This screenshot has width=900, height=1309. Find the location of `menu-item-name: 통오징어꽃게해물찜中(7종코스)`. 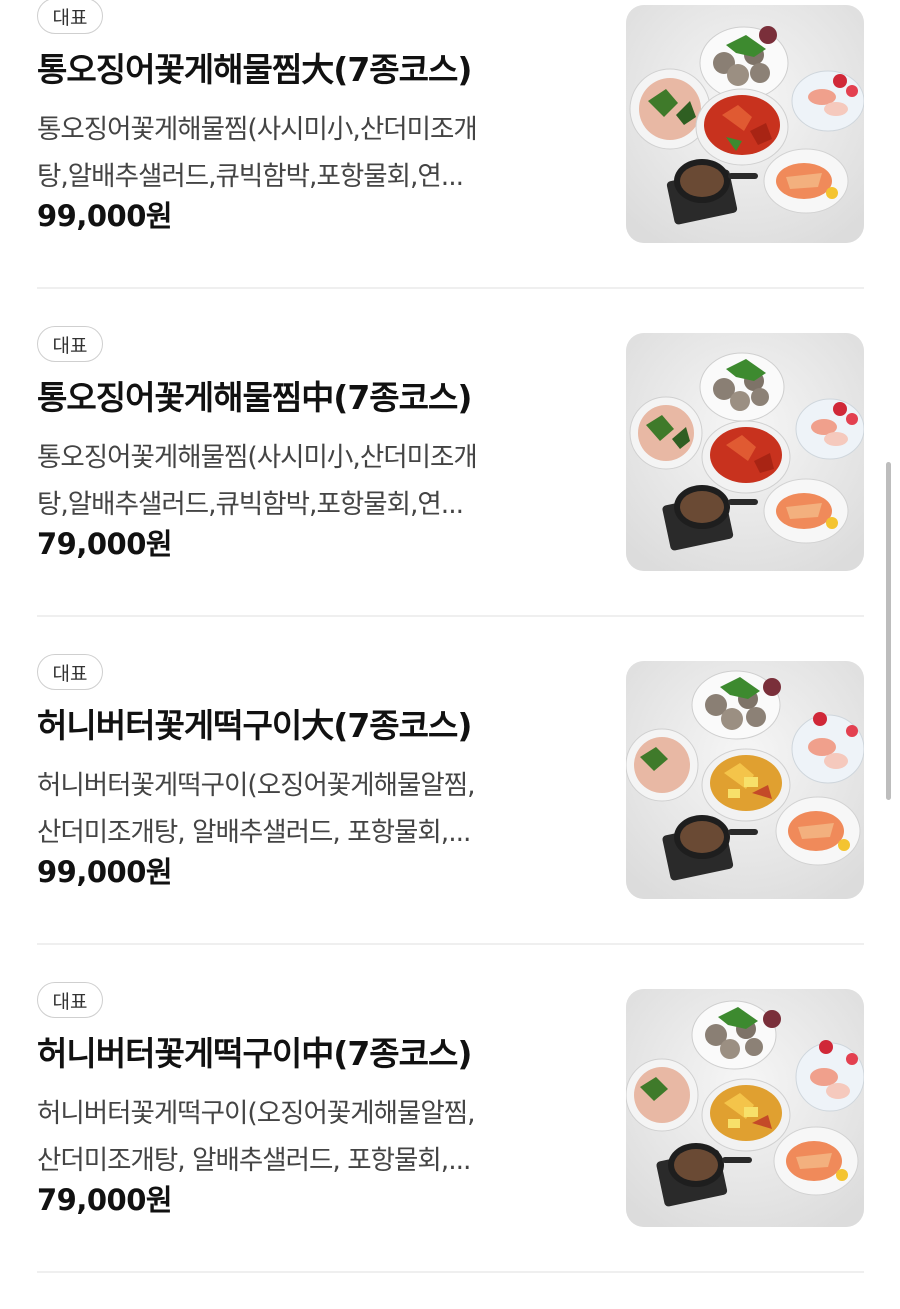

menu-item-name: 통오징어꽃게해물찜中(7종코스) is located at coordinates (254, 397).